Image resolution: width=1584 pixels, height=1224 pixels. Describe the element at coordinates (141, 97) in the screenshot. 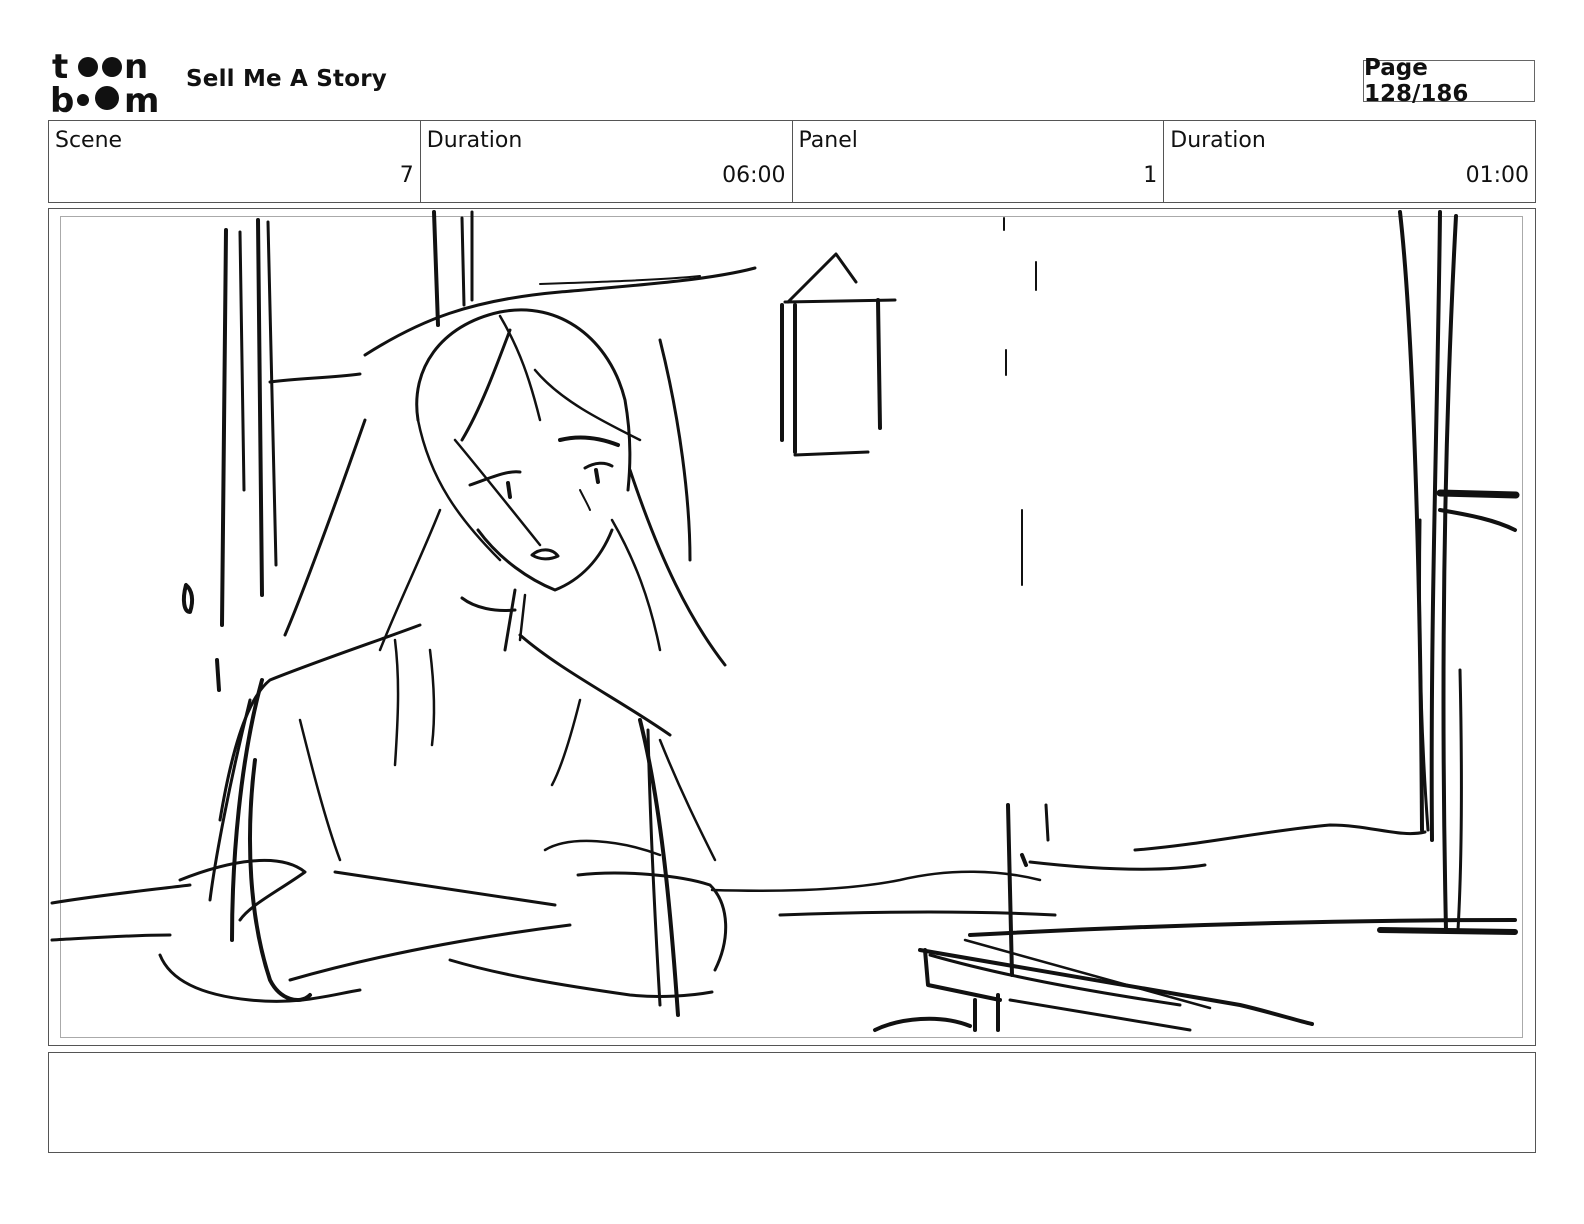

I see `svg-text: m` at that location.